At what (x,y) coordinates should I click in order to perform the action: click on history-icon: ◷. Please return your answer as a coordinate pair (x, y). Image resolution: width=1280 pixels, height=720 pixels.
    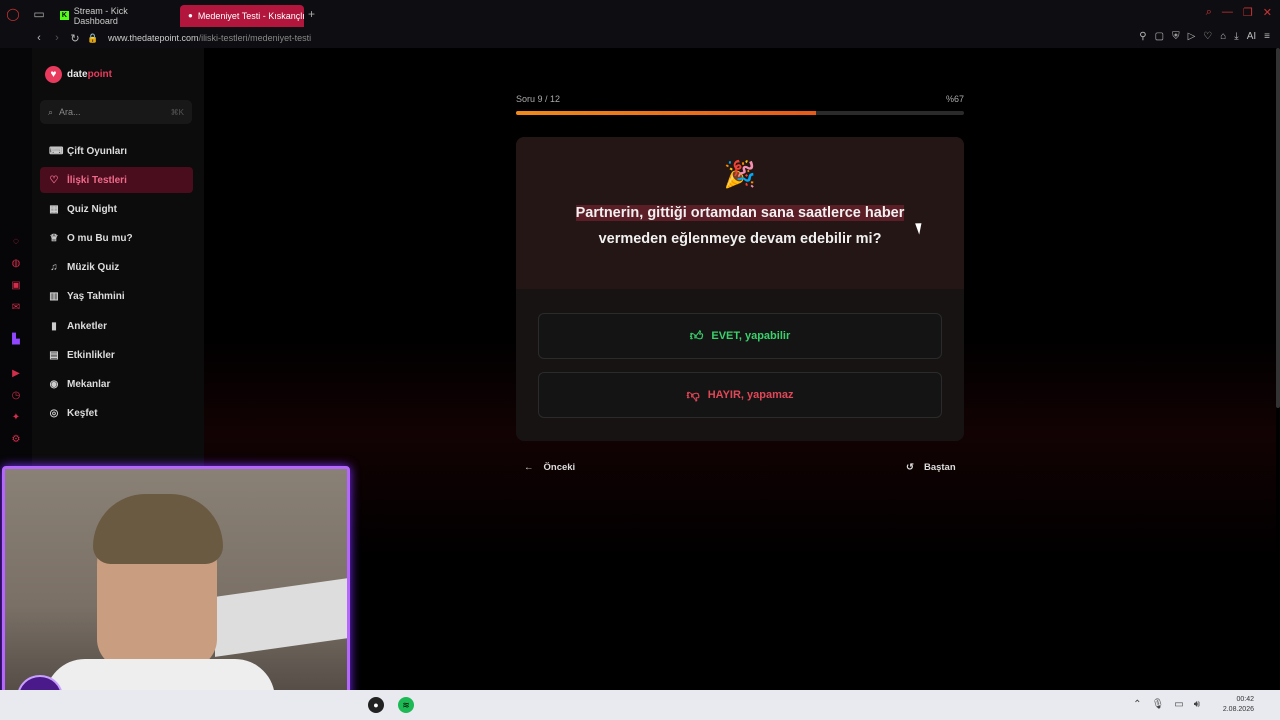
    Looking at the image, I should click on (16, 396).